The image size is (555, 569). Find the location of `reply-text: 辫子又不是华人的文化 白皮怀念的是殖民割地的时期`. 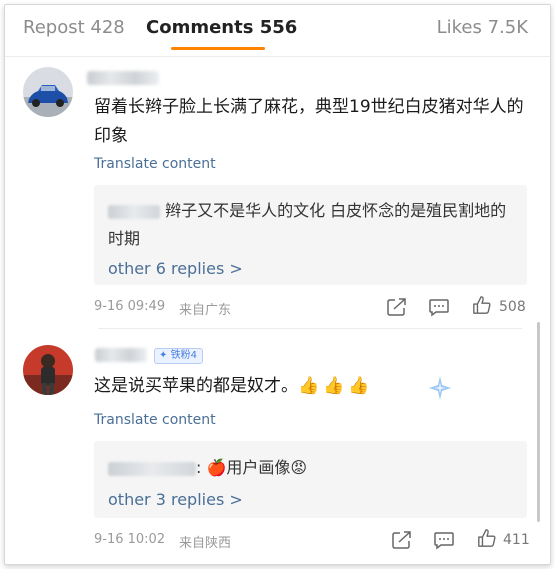

reply-text: 辫子又不是华人的文化 白皮怀念的是殖民割地的时期 is located at coordinates (313, 225).